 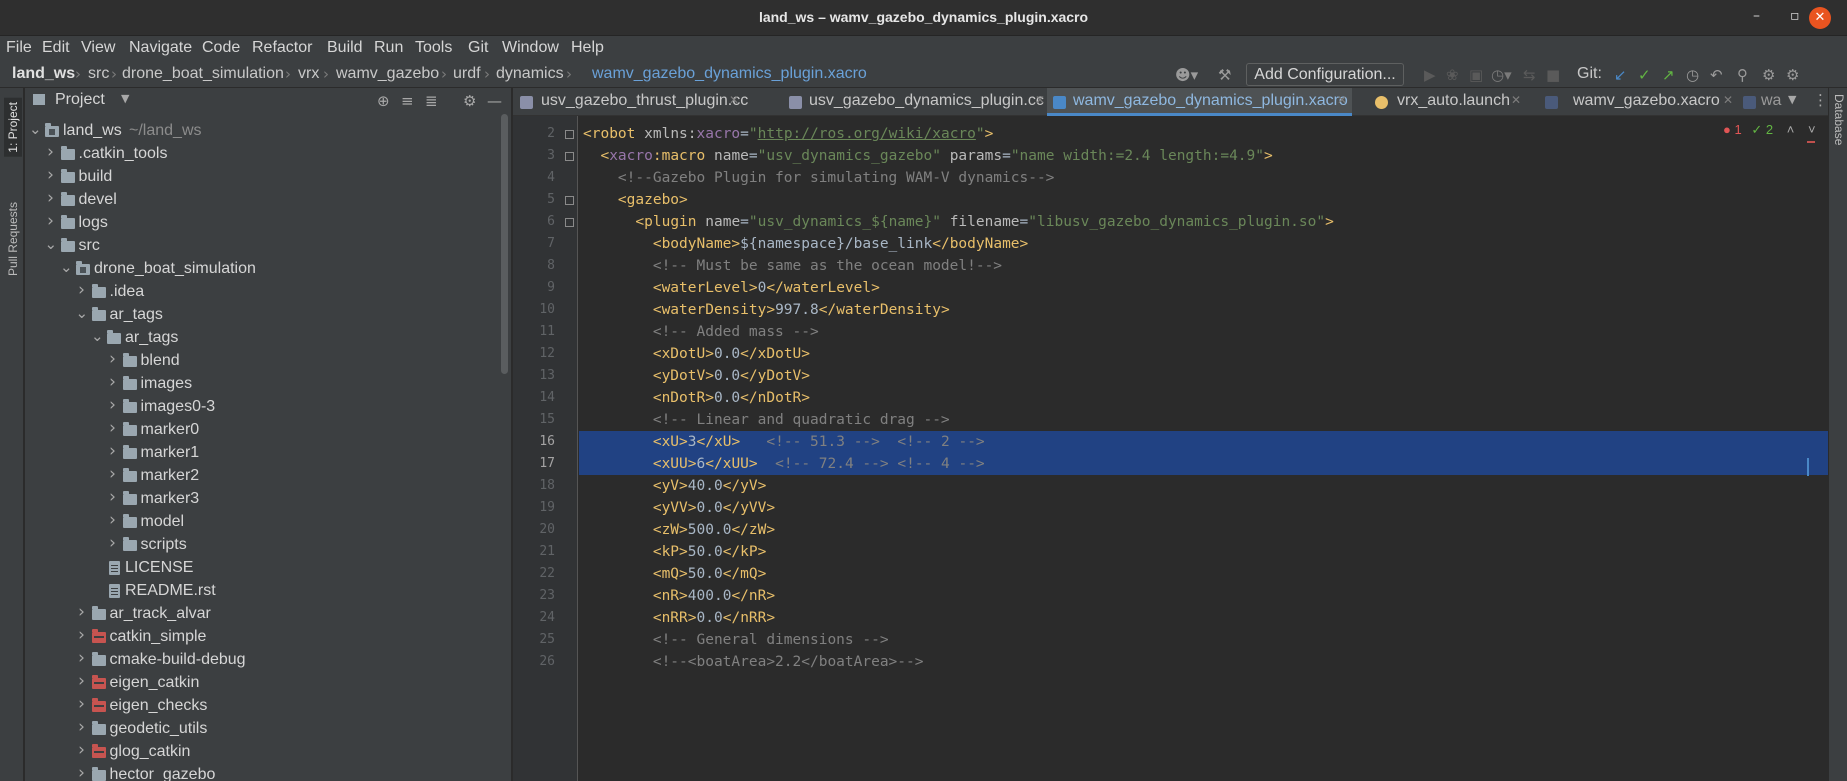 What do you see at coordinates (98, 48) in the screenshot?
I see `menu-view: View` at bounding box center [98, 48].